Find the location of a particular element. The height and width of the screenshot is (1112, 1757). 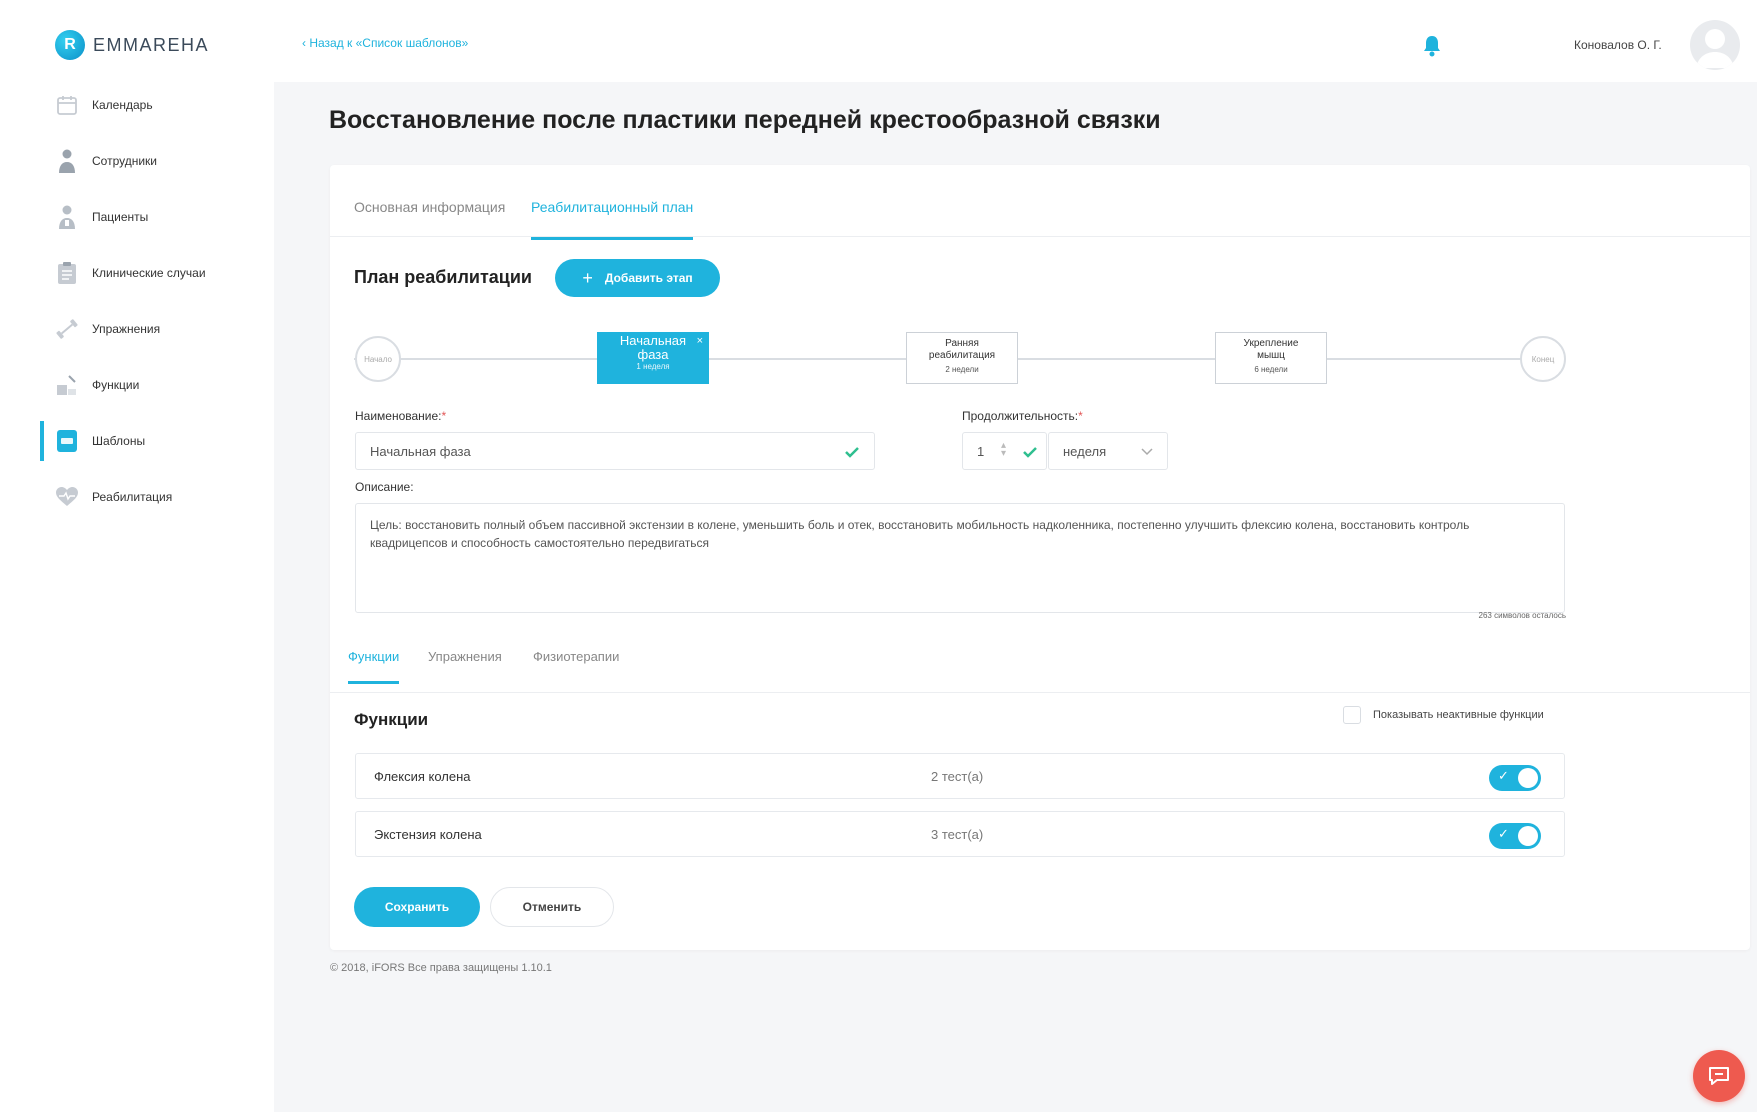

stage-name: Укрепление мышц is located at coordinates (1271, 349).